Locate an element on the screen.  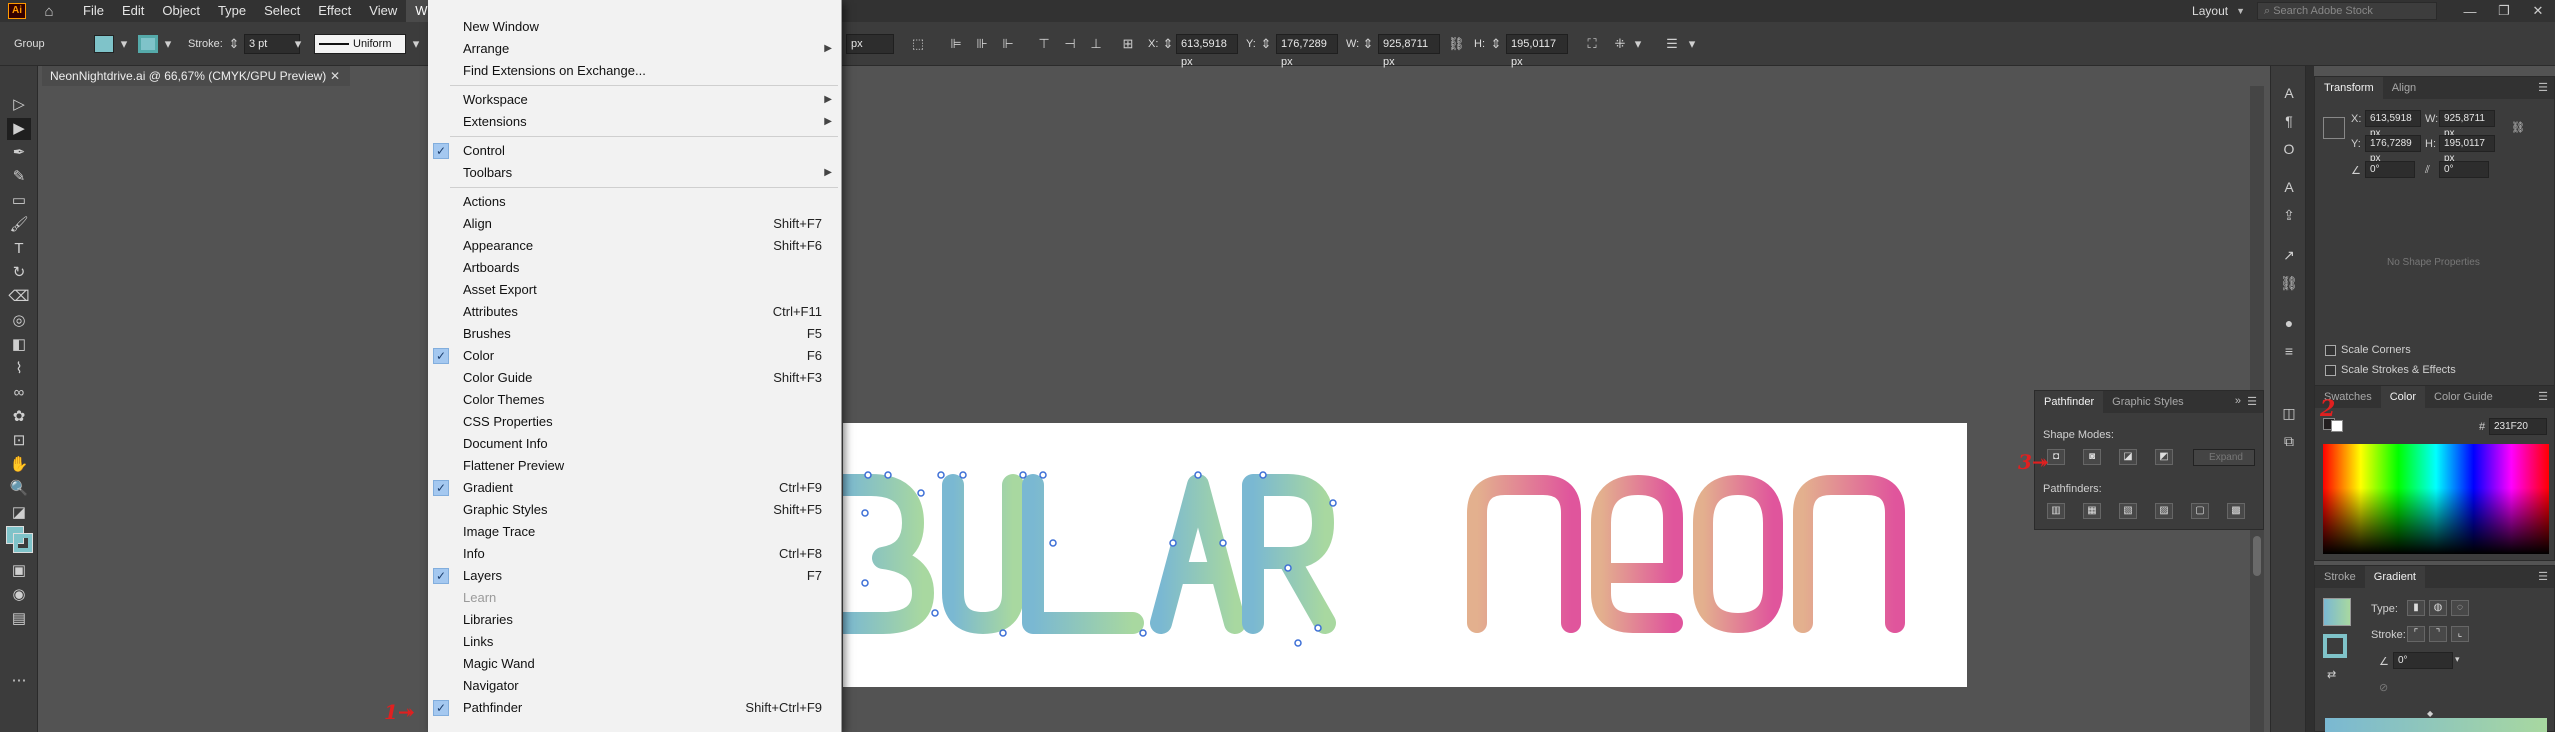
paragraph-icon: ¶ is located at coordinates (2289, 121).